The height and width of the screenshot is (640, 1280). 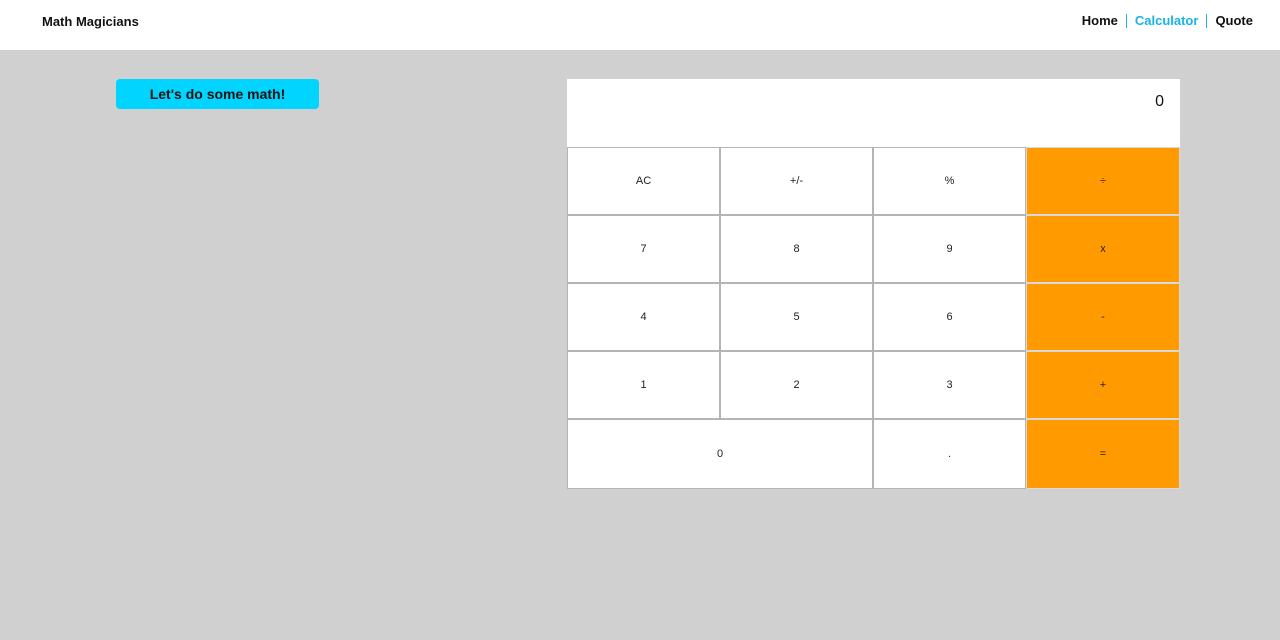 I want to click on key-decimal: ., so click(x=949, y=454).